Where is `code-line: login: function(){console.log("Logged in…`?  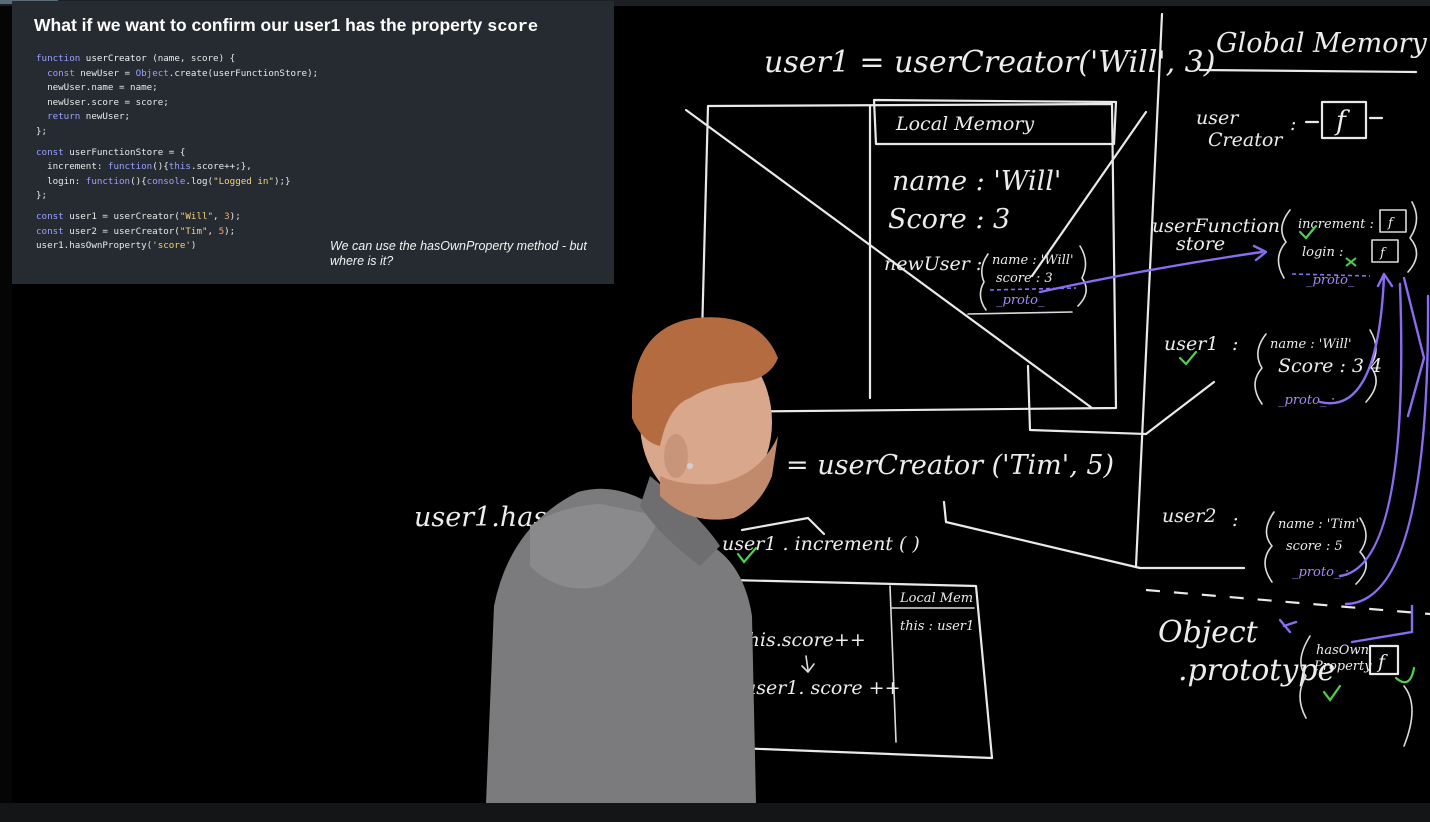
code-line: login: function(){console.log("Logged in… is located at coordinates (177, 182).